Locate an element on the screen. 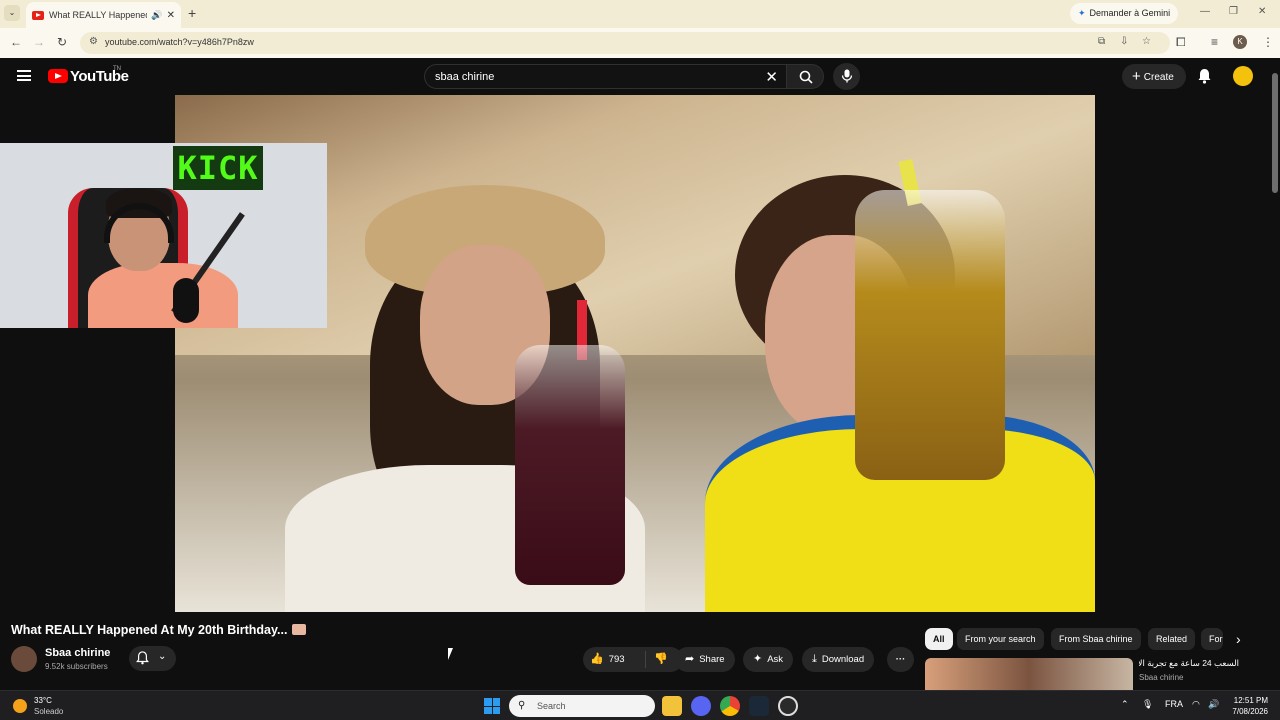 This screenshot has width=1280, height=720. ask-label: Ask is located at coordinates (775, 659).